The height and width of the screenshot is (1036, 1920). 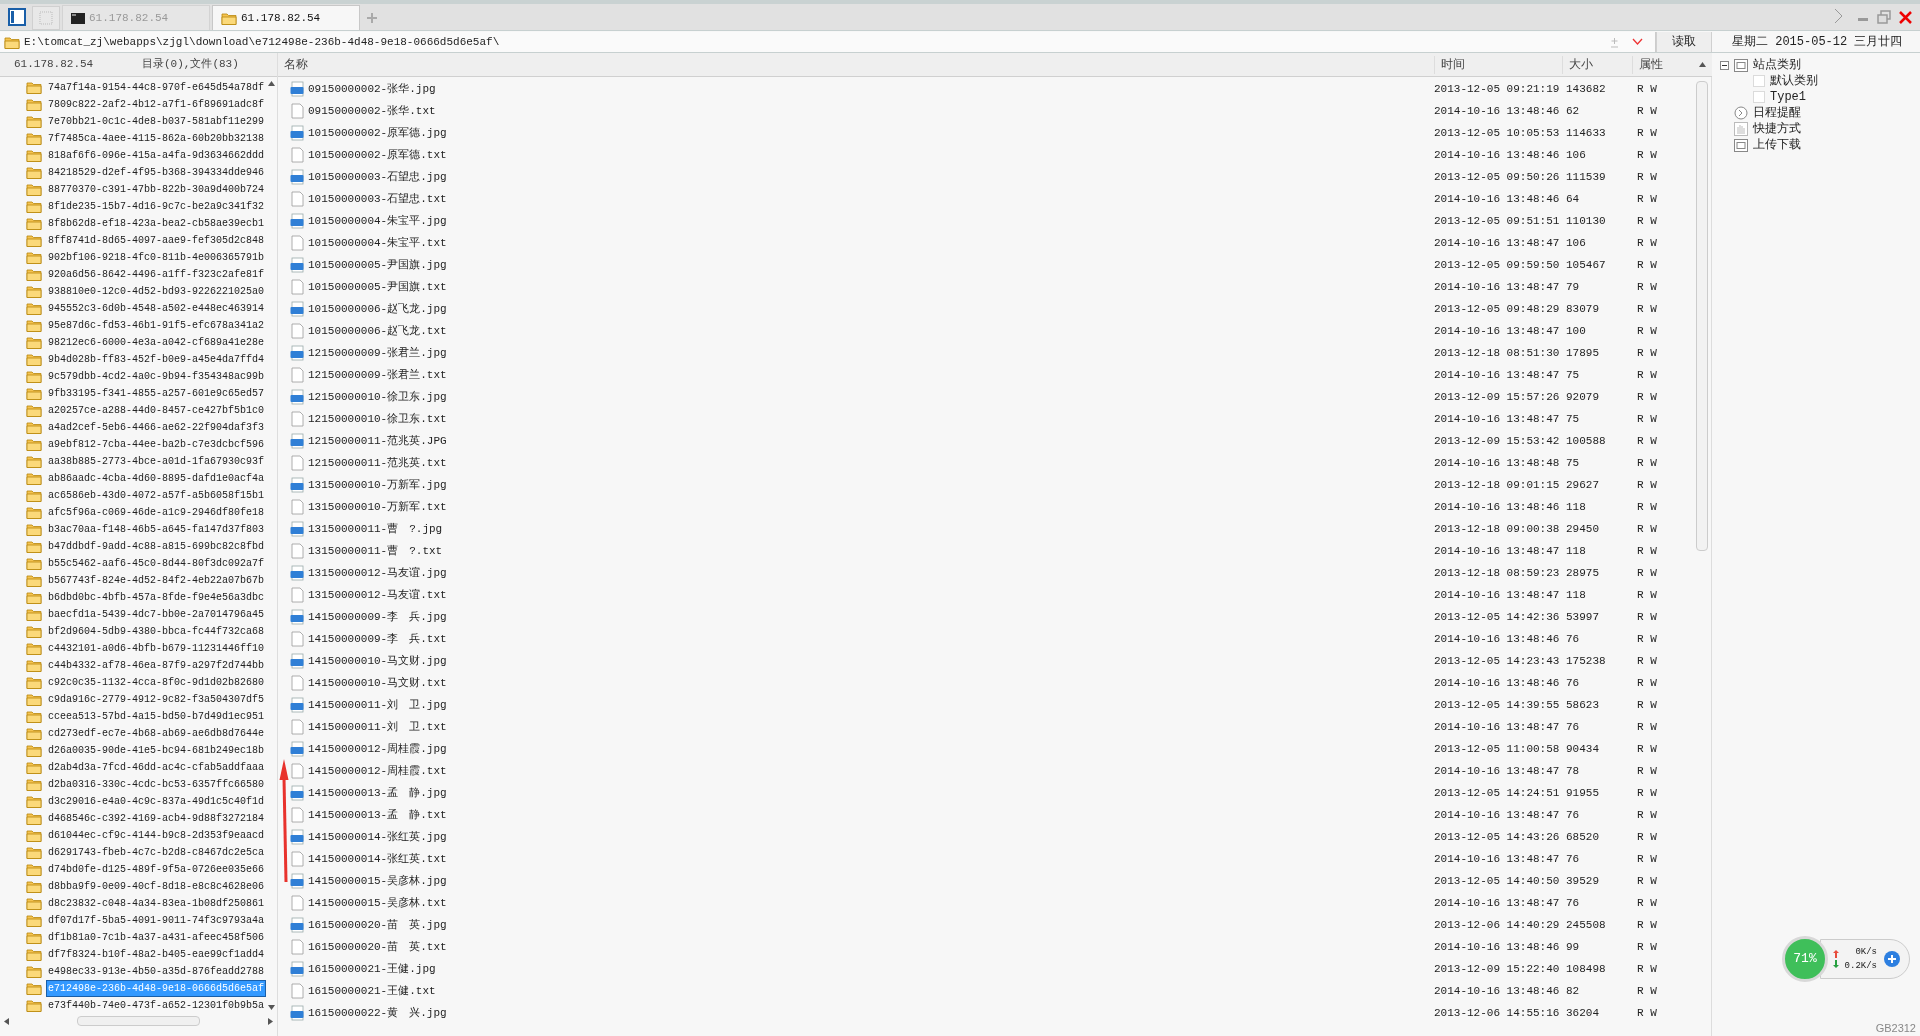 What do you see at coordinates (146, 240) in the screenshot?
I see `folder-item: 8ff8741d-8d65-4097-aae9-fef305d2c848` at bounding box center [146, 240].